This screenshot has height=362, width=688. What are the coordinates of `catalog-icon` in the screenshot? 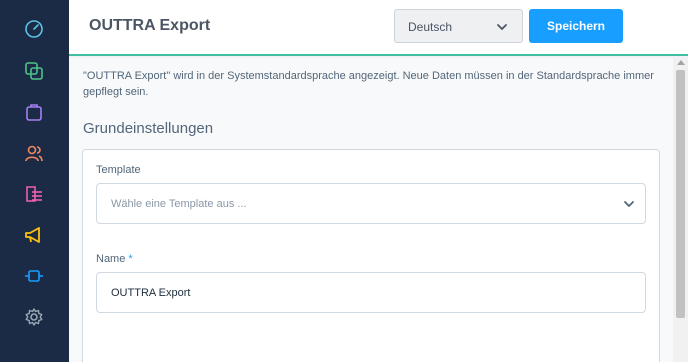 It's located at (34, 71).